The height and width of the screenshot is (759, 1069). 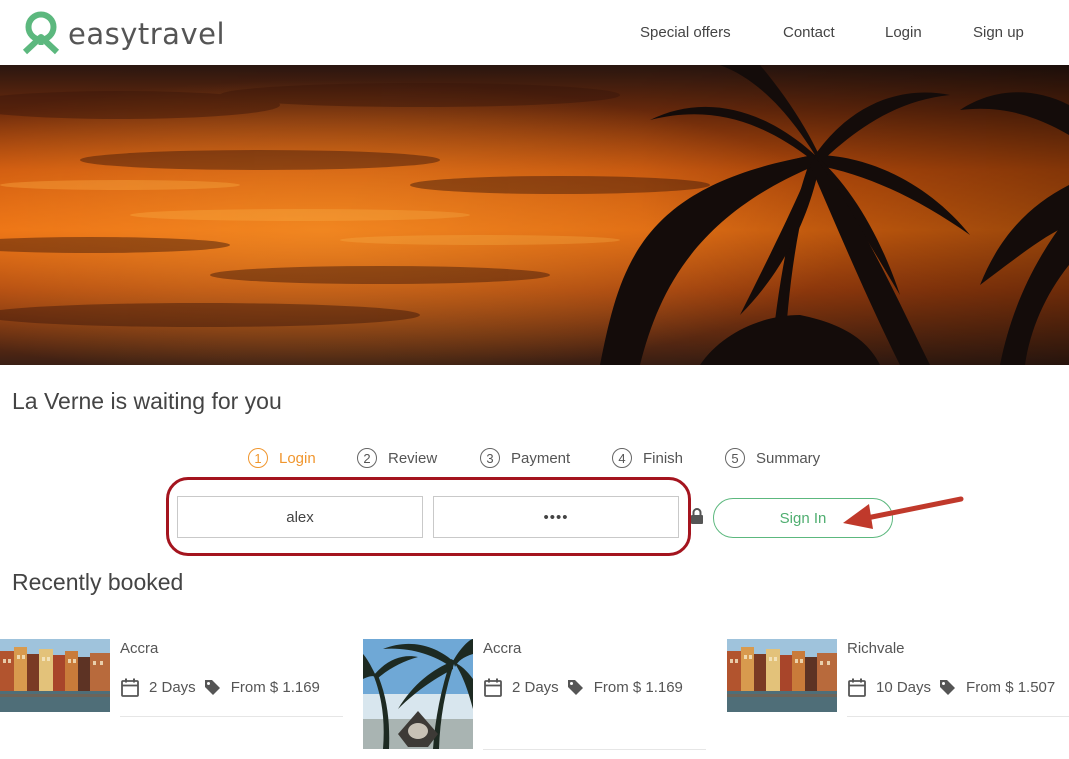 I want to click on brand-name: easytravel, so click(x=147, y=34).